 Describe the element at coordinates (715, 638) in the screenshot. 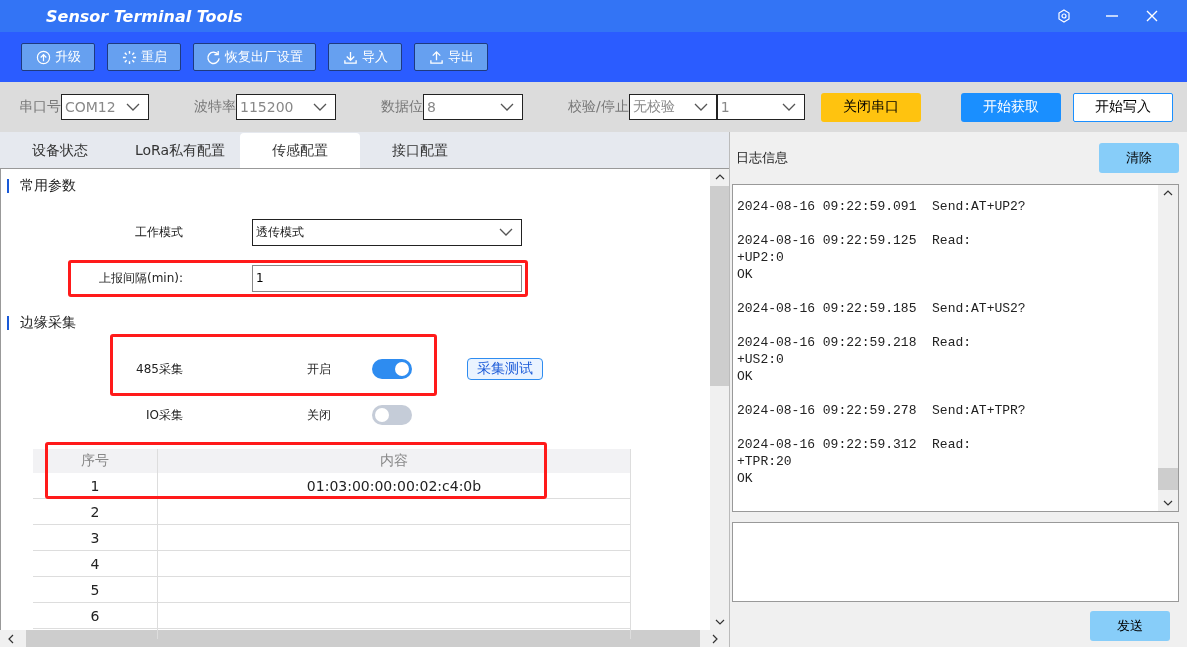

I see `chevron-right-icon` at that location.